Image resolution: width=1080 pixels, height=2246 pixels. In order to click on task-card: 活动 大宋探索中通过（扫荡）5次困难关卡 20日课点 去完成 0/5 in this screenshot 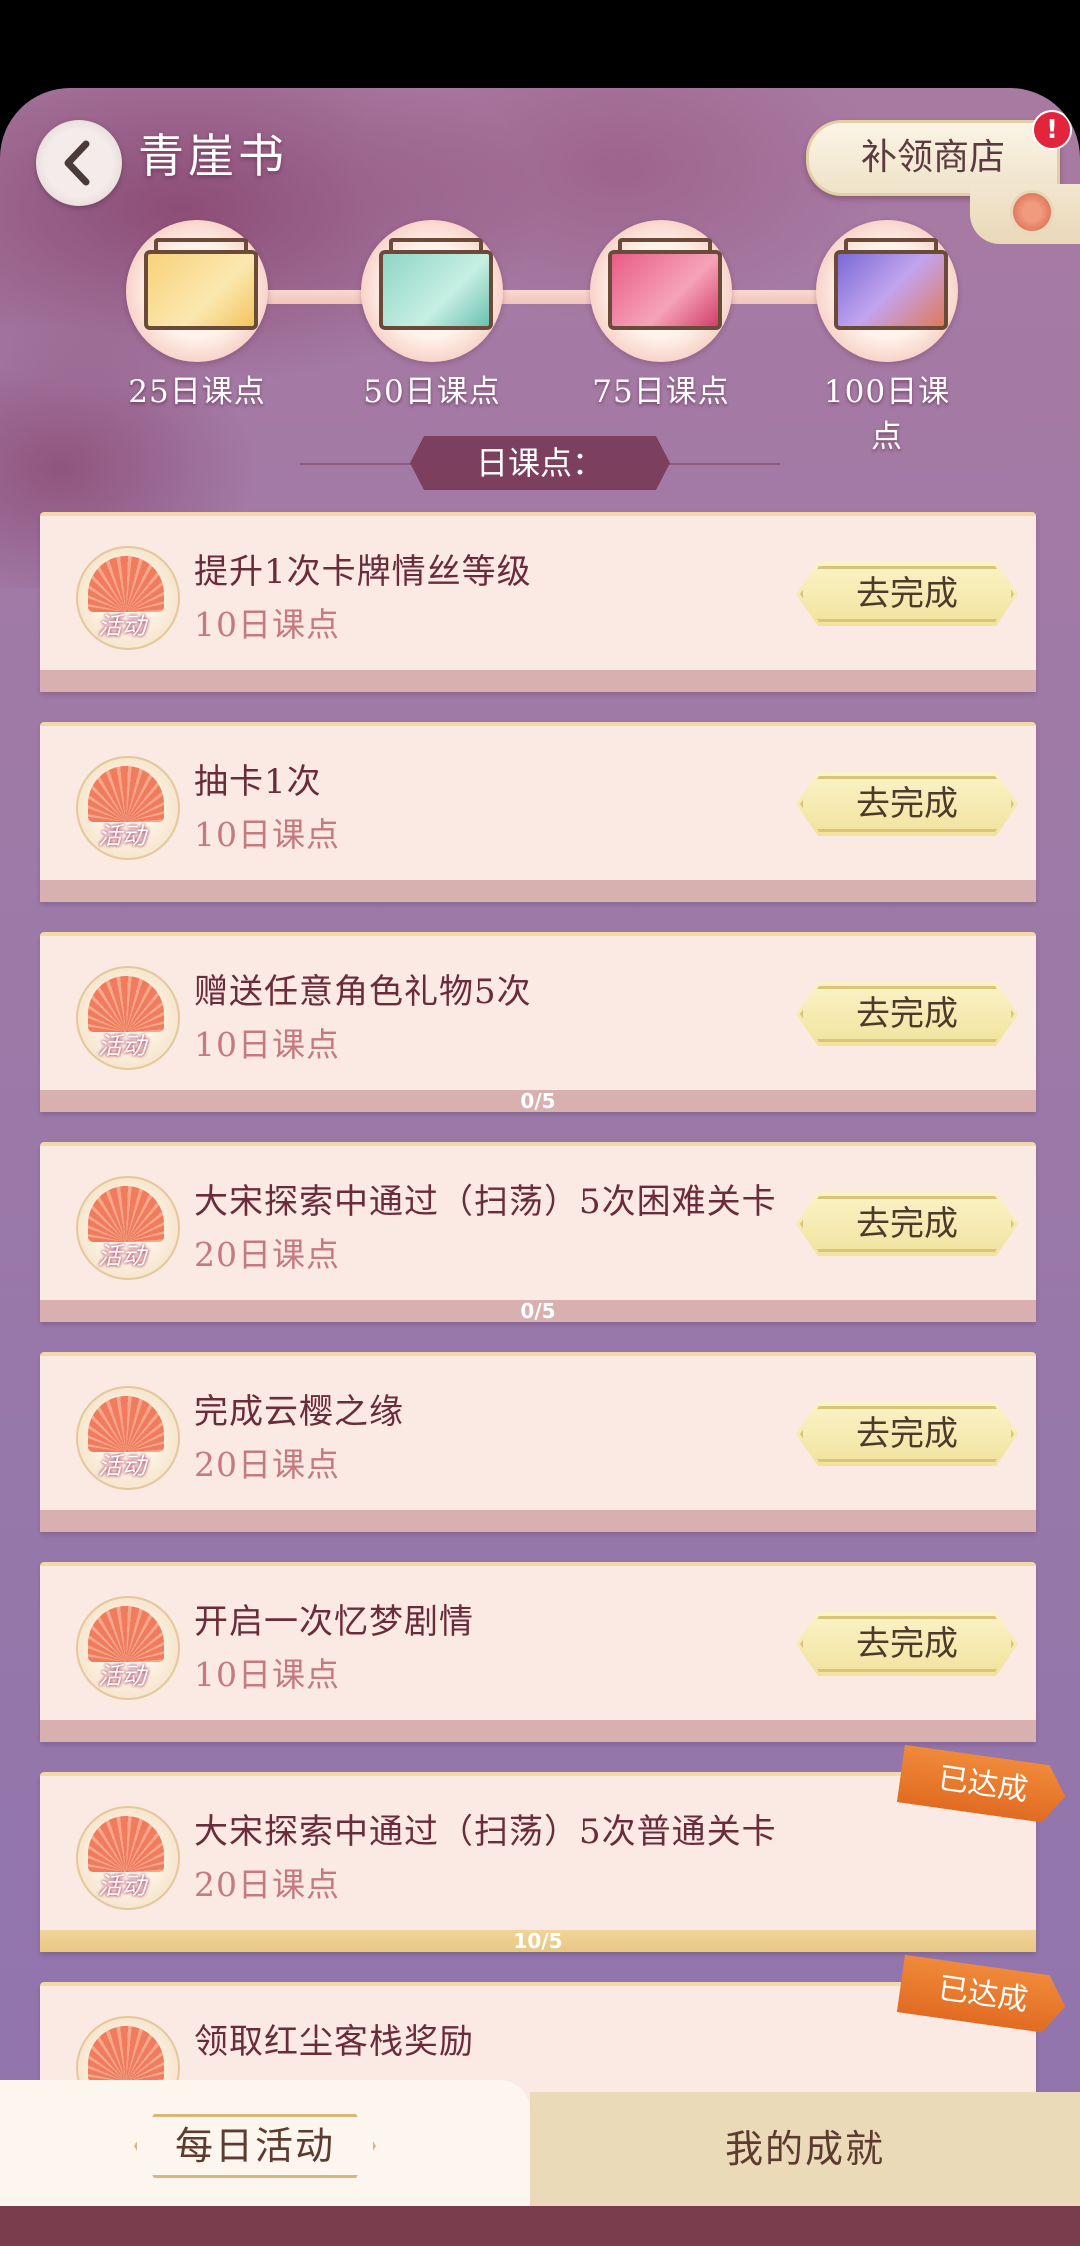, I will do `click(538, 1232)`.